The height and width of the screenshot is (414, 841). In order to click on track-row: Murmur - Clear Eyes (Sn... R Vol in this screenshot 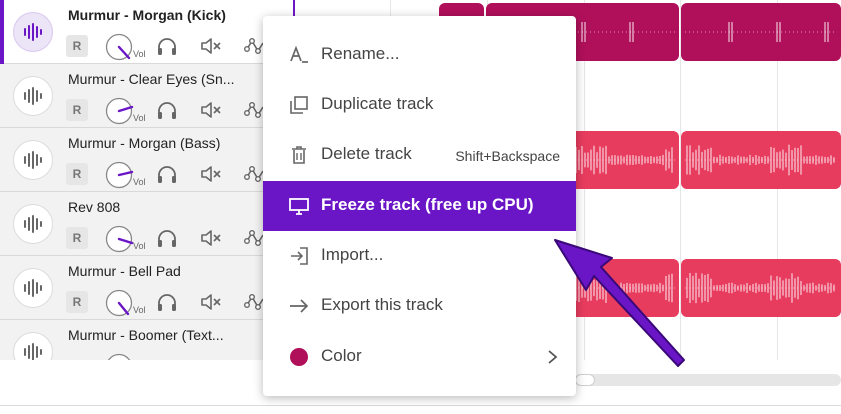, I will do `click(146, 96)`.